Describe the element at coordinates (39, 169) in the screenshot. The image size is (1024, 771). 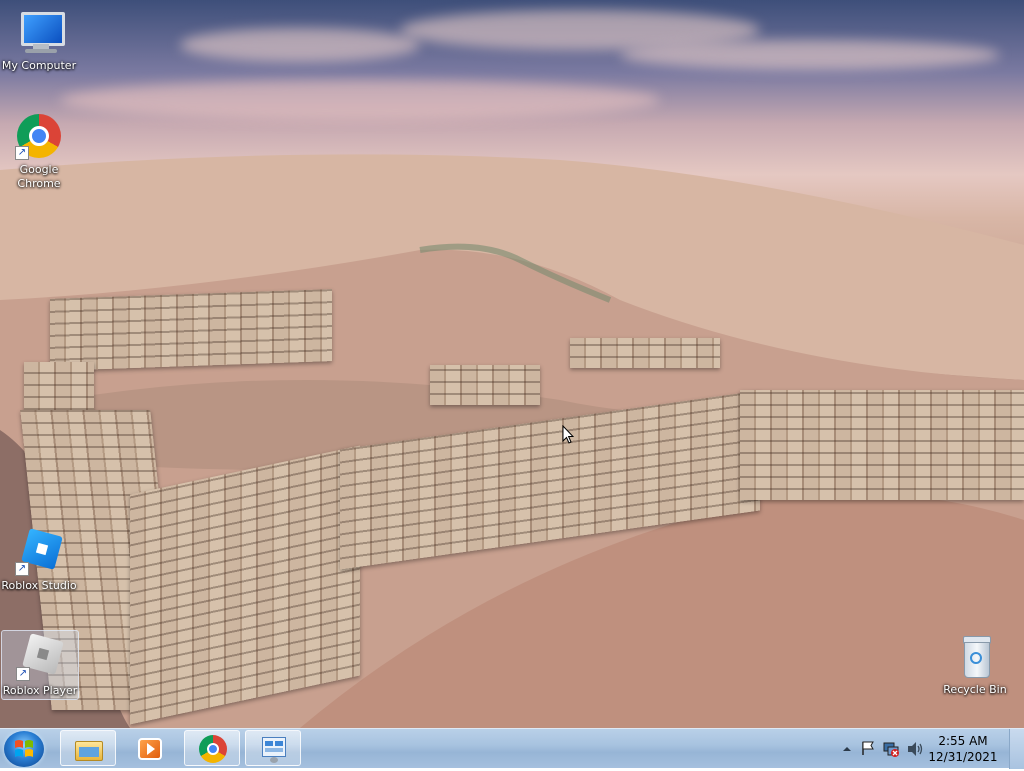
I see `icon-label: Google` at that location.